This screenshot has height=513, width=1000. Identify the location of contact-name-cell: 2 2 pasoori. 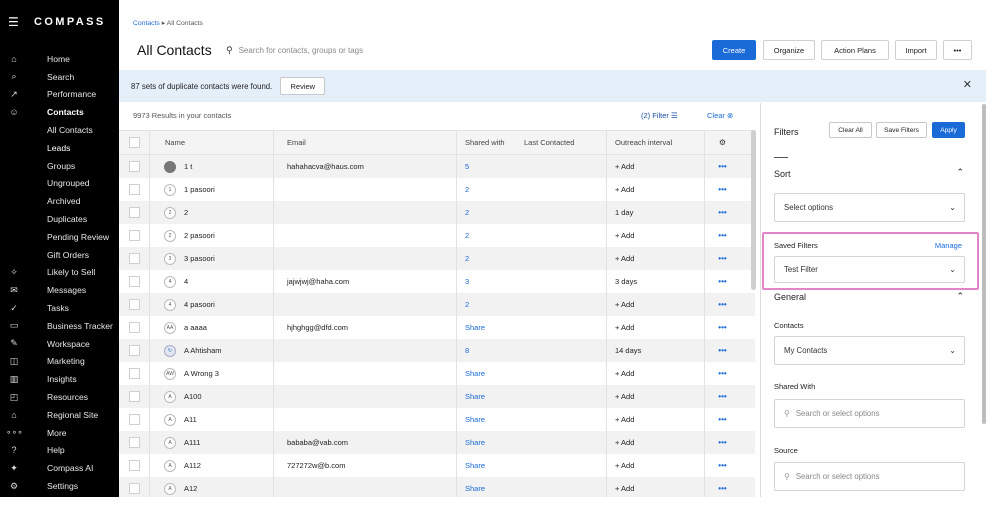
(212, 235).